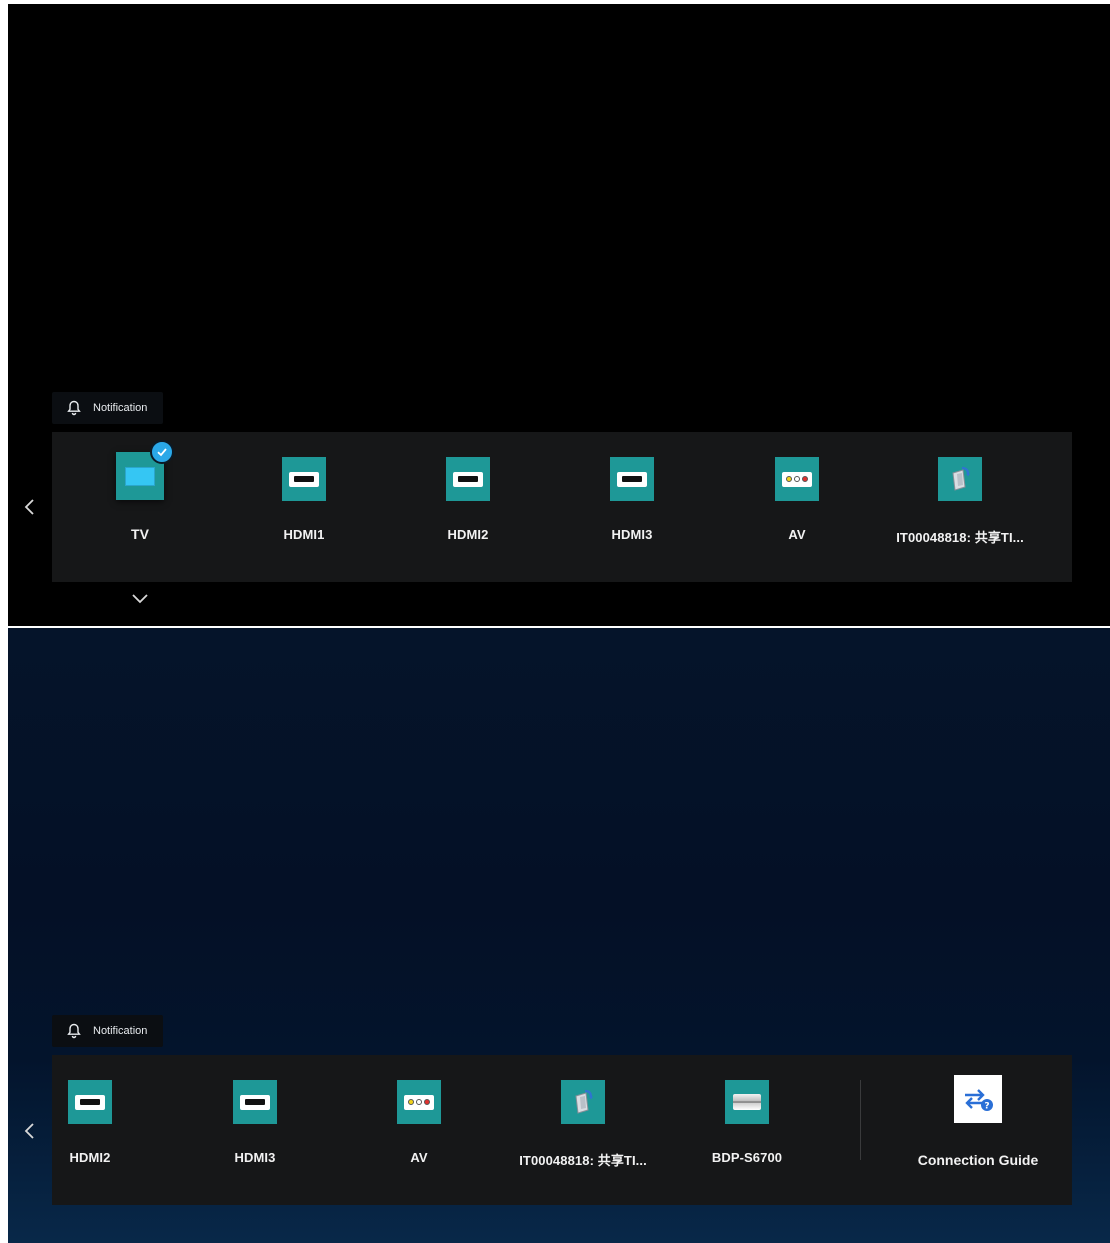 The height and width of the screenshot is (1243, 1110). I want to click on connection-guide-icon: ?, so click(978, 1099).